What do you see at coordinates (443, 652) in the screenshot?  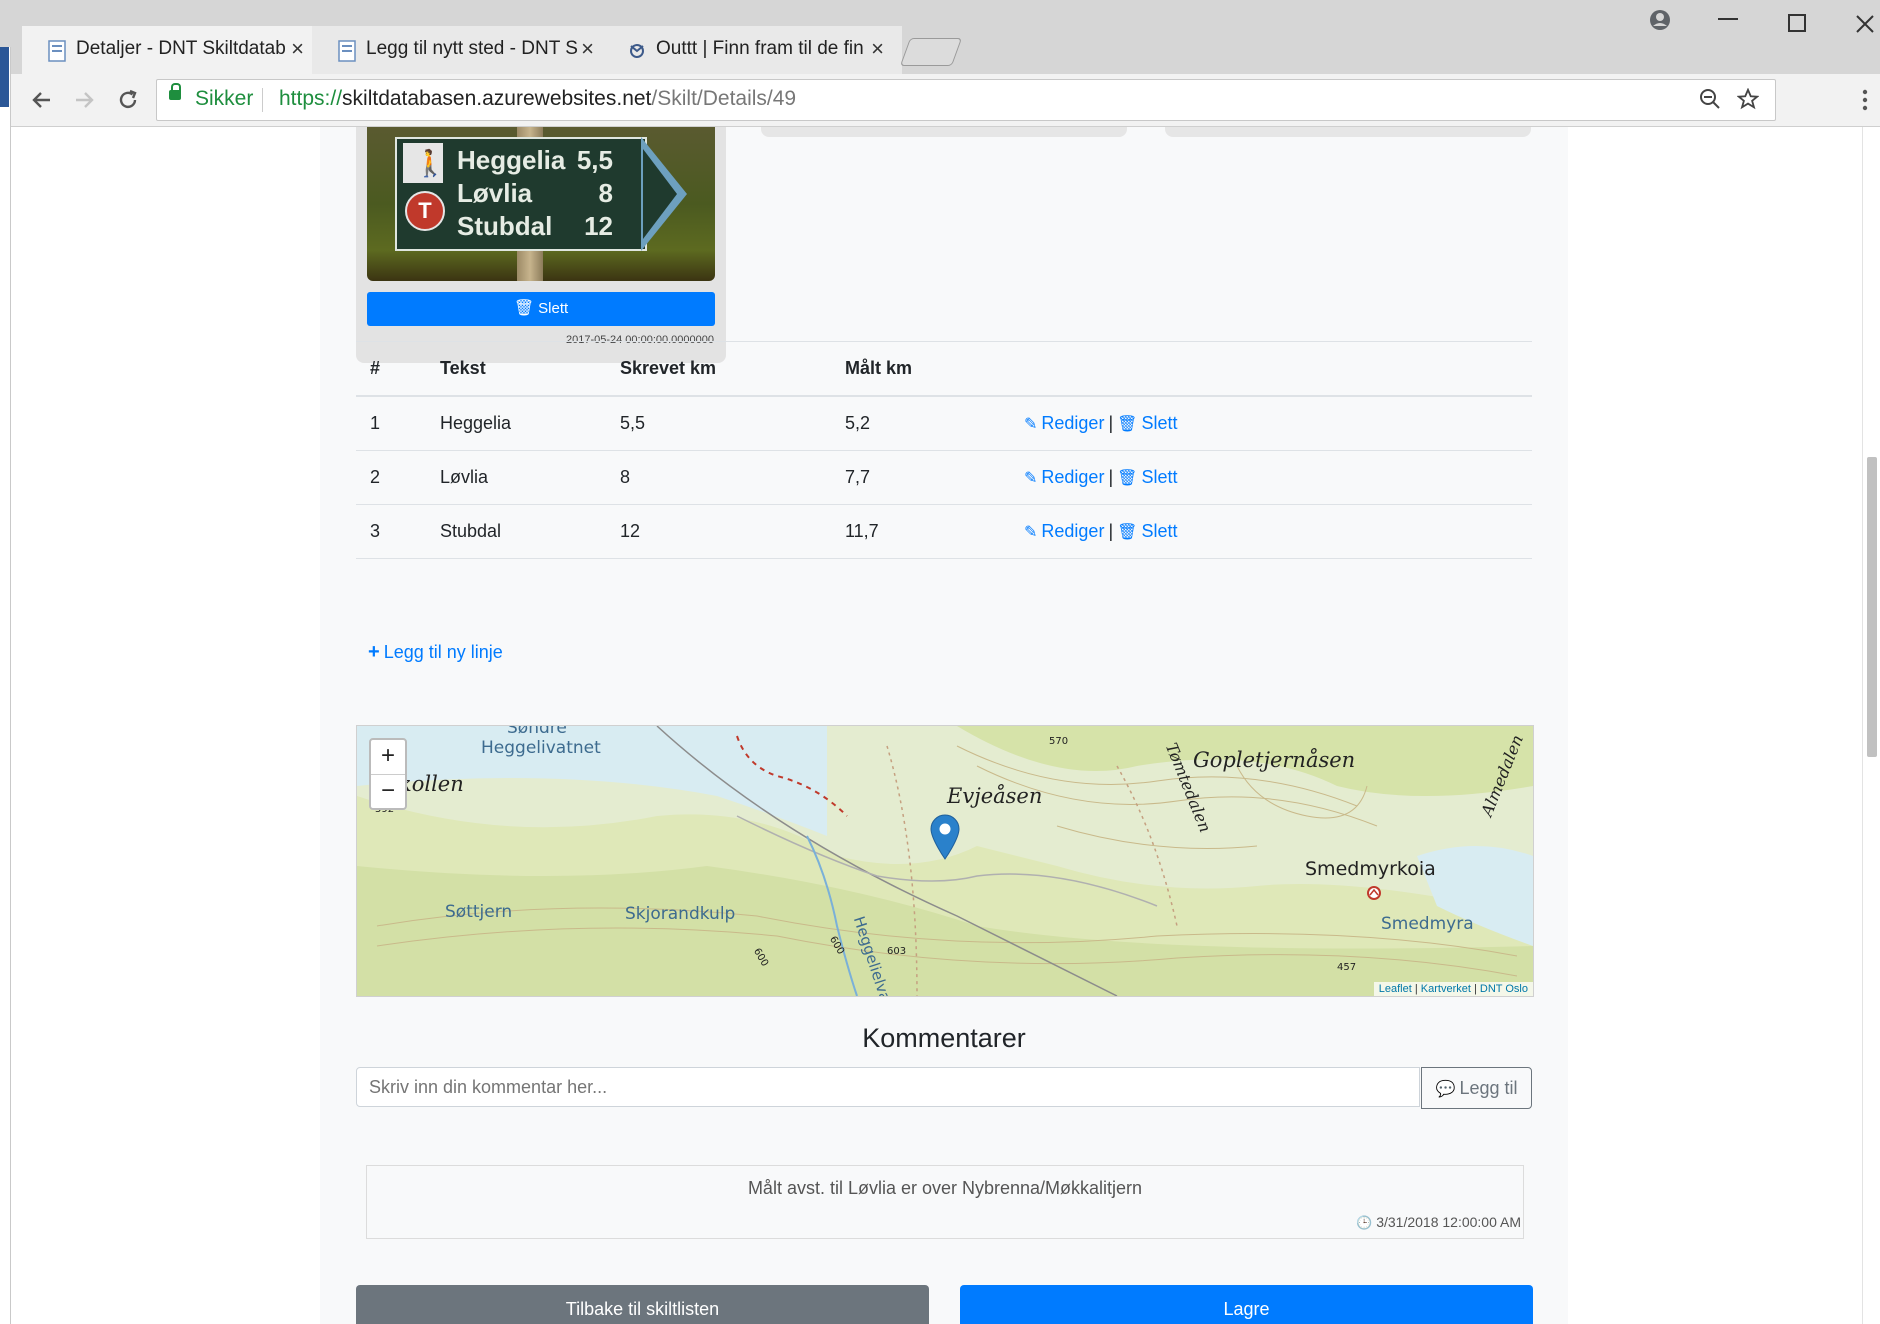 I see `add-line-label: Legg til ny linje` at bounding box center [443, 652].